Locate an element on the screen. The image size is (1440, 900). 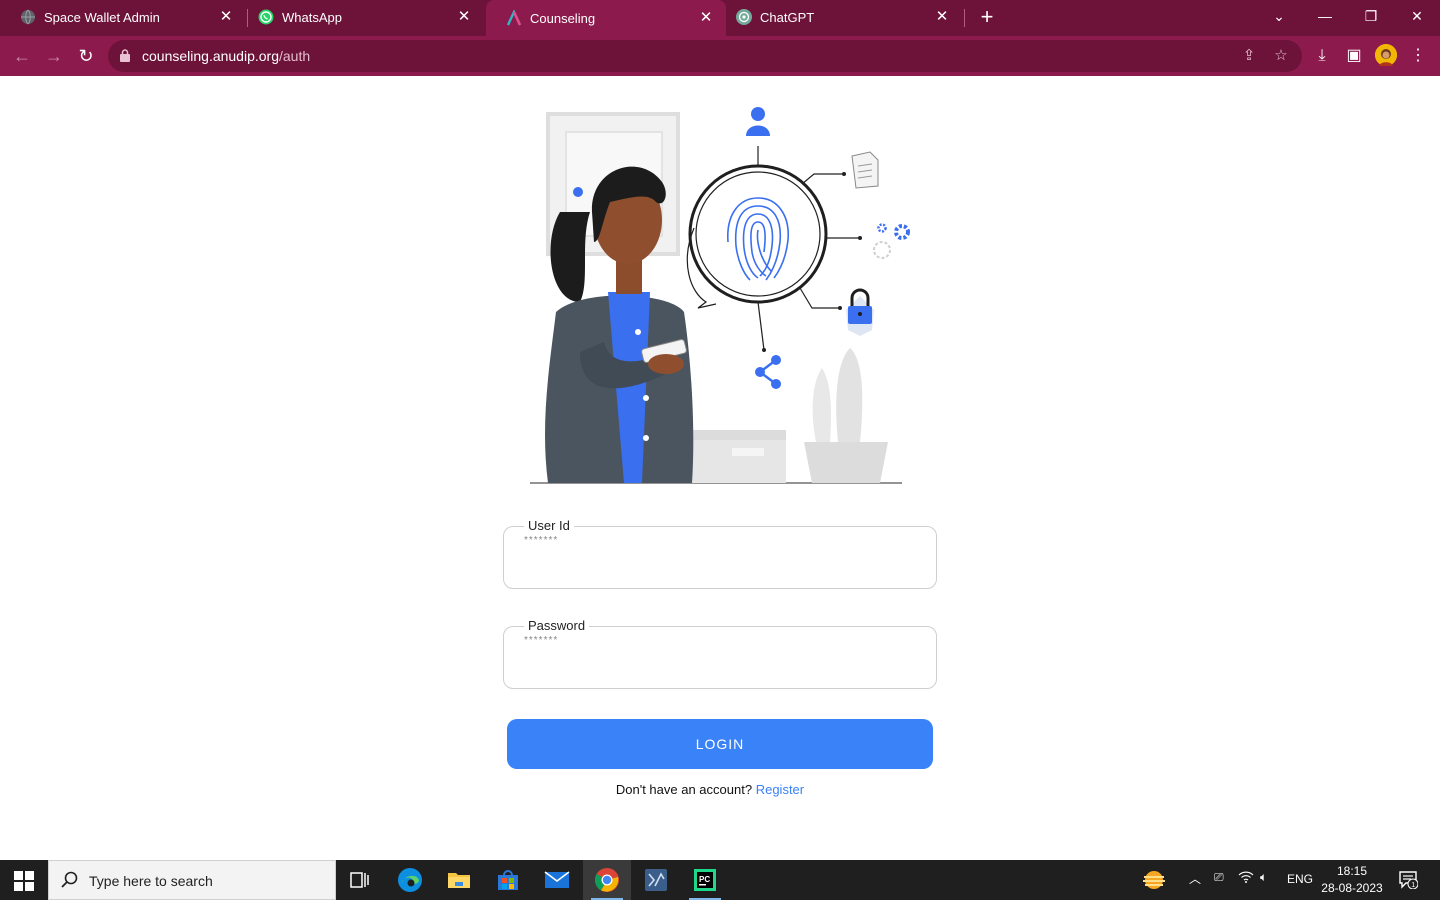
microsoft-store-icon is located at coordinates (508, 880).